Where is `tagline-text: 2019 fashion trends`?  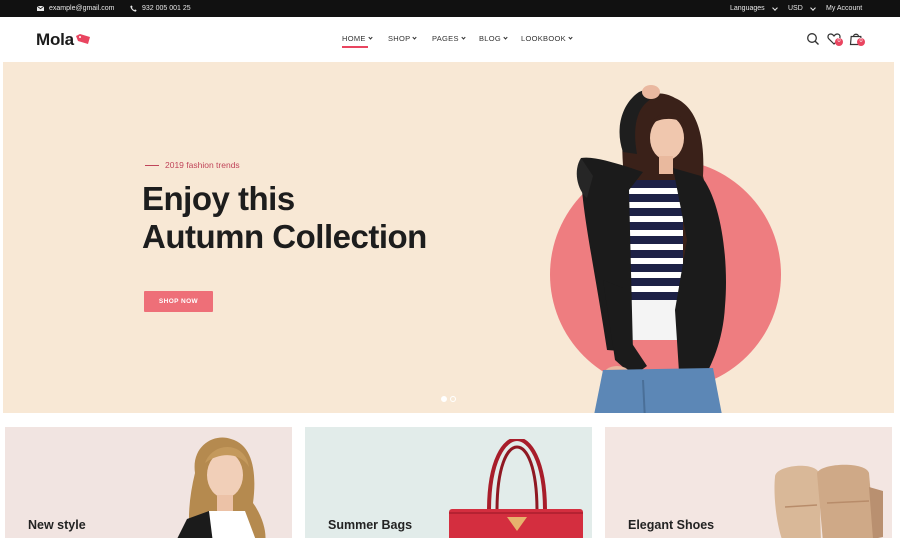 tagline-text: 2019 fashion trends is located at coordinates (202, 165).